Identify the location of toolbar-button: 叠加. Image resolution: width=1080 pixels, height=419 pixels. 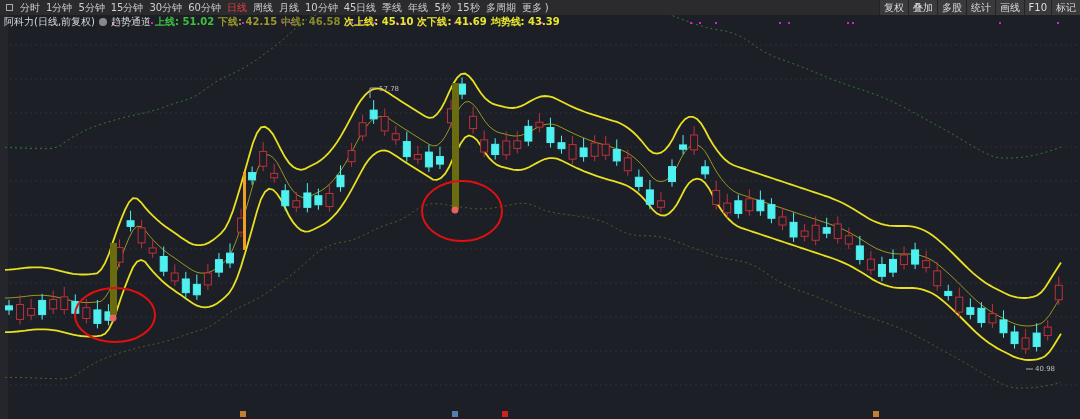
(922, 7).